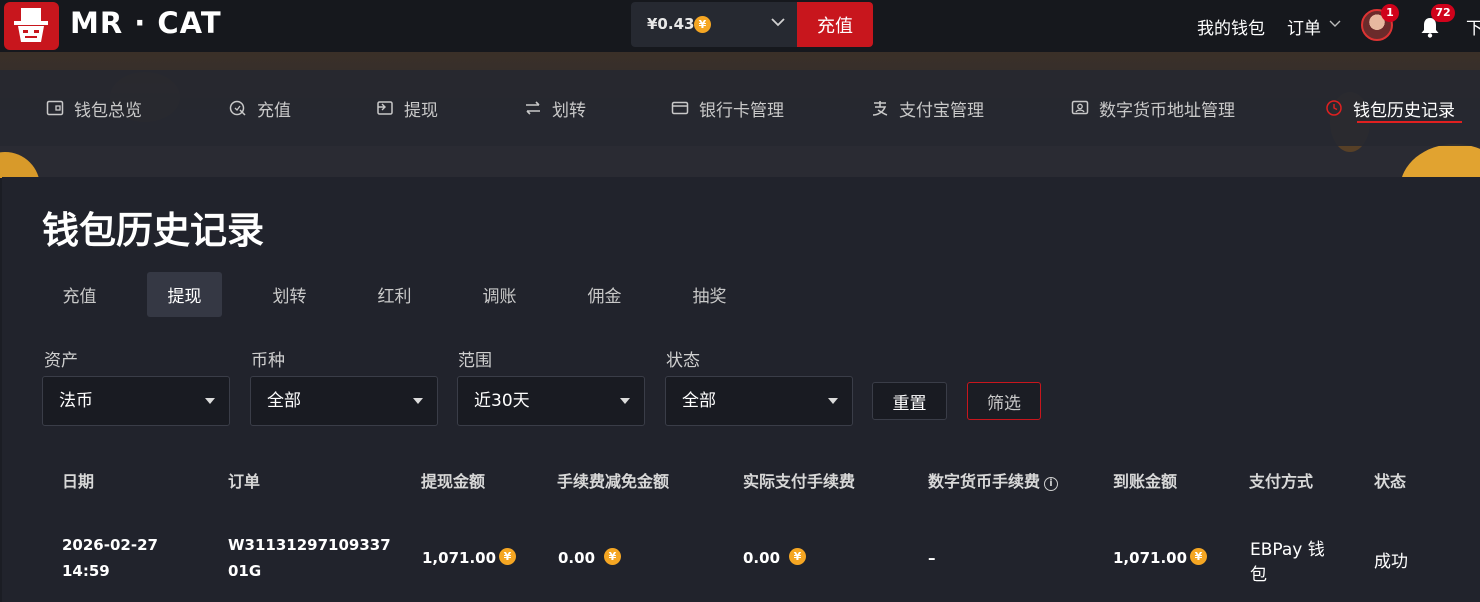 The height and width of the screenshot is (602, 1480). Describe the element at coordinates (274, 110) in the screenshot. I see `wallet-nav-label: 充值` at that location.